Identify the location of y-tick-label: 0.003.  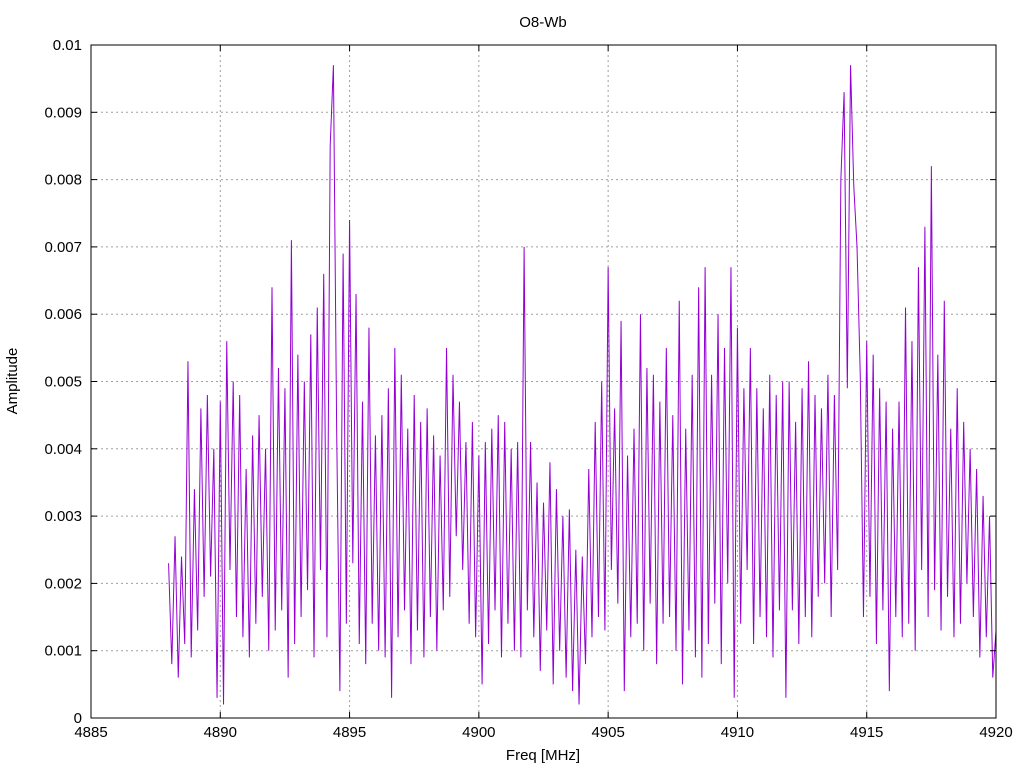
(63, 516).